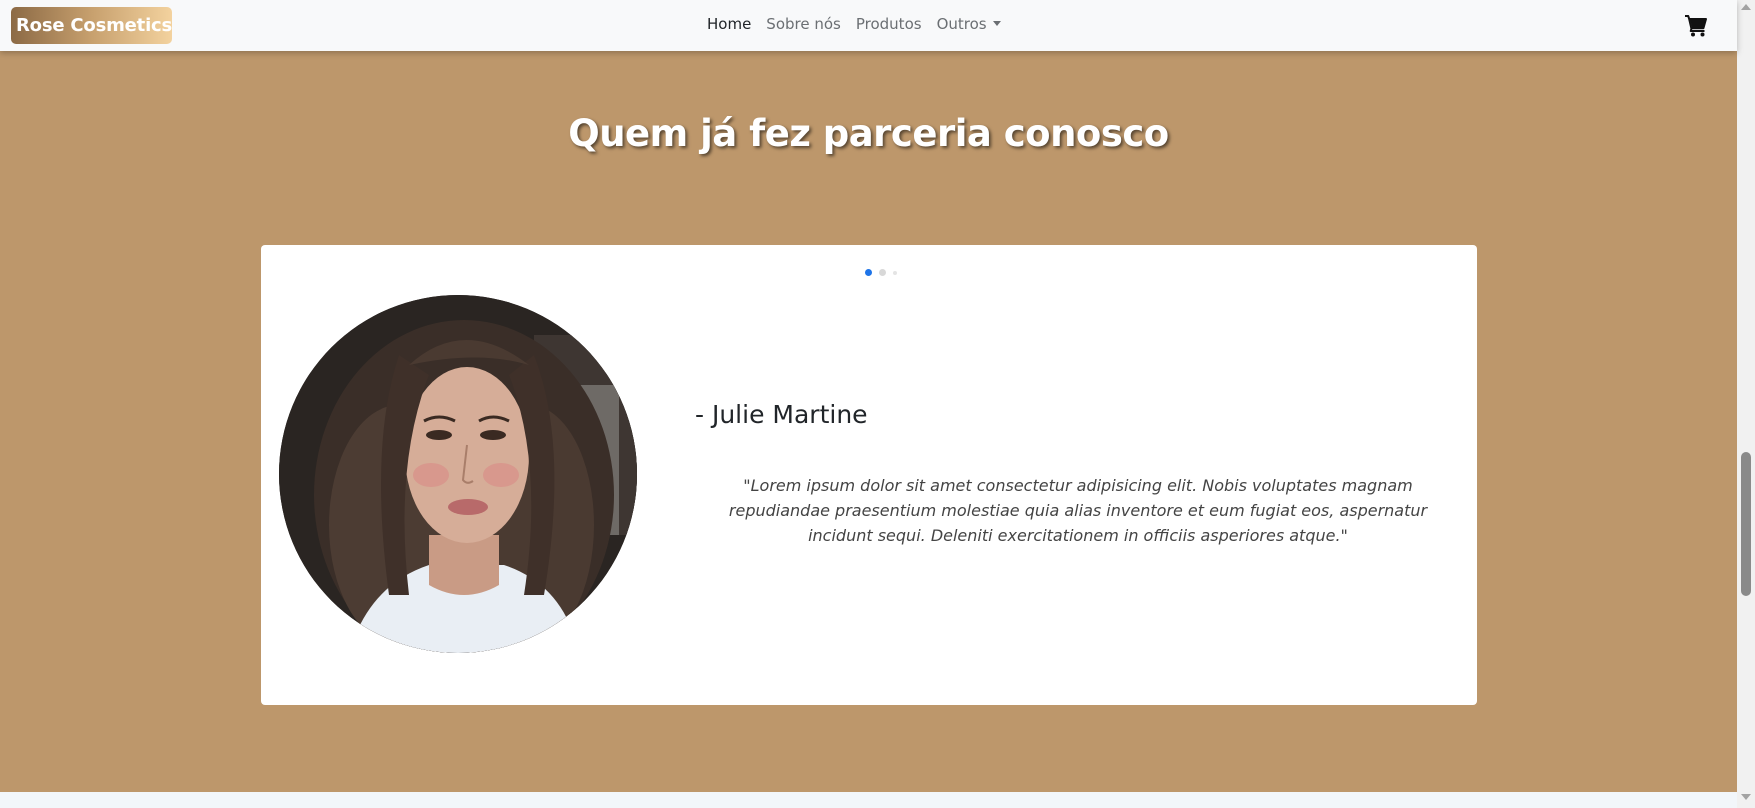 The image size is (1755, 808). I want to click on nav-dropdown-outros: Outros, so click(969, 24).